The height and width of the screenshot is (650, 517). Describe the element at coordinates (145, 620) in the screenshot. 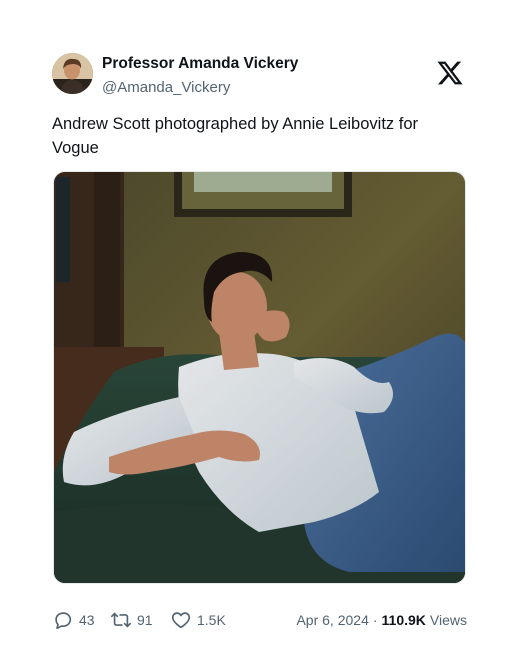

I see `retweet-count: 91` at that location.